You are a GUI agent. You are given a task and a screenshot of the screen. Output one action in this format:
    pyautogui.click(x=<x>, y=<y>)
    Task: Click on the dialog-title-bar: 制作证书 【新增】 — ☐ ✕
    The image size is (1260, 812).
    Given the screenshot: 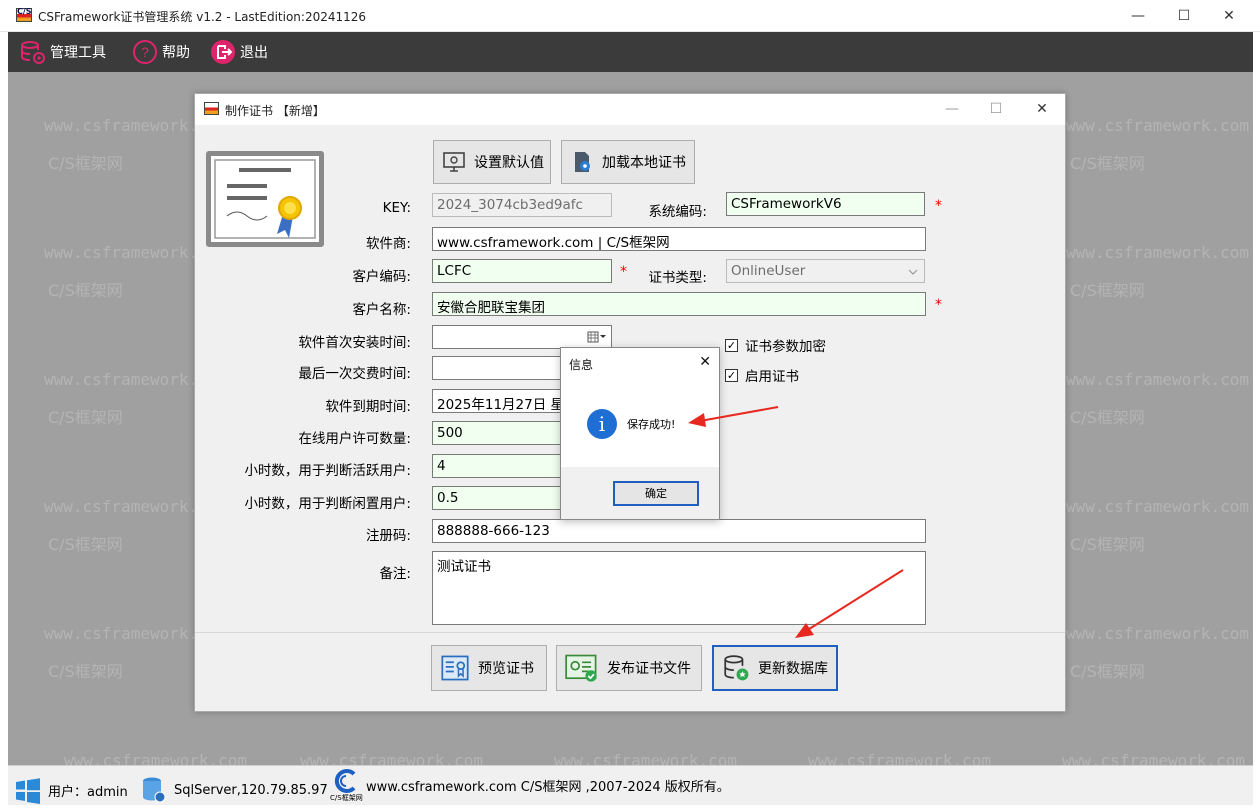 What is the action you would take?
    pyautogui.click(x=630, y=109)
    